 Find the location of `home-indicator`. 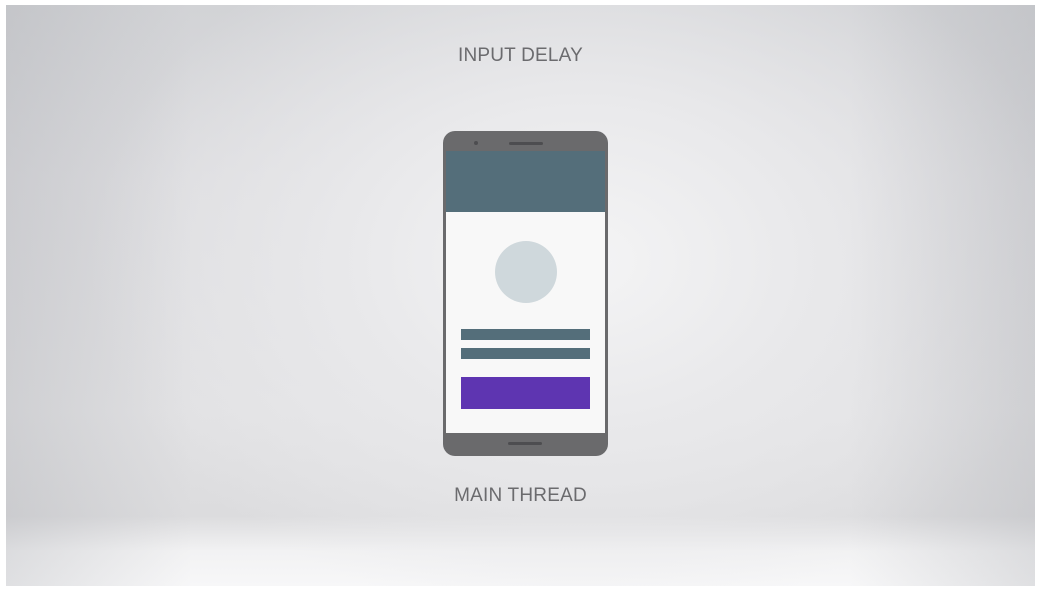

home-indicator is located at coordinates (525, 443).